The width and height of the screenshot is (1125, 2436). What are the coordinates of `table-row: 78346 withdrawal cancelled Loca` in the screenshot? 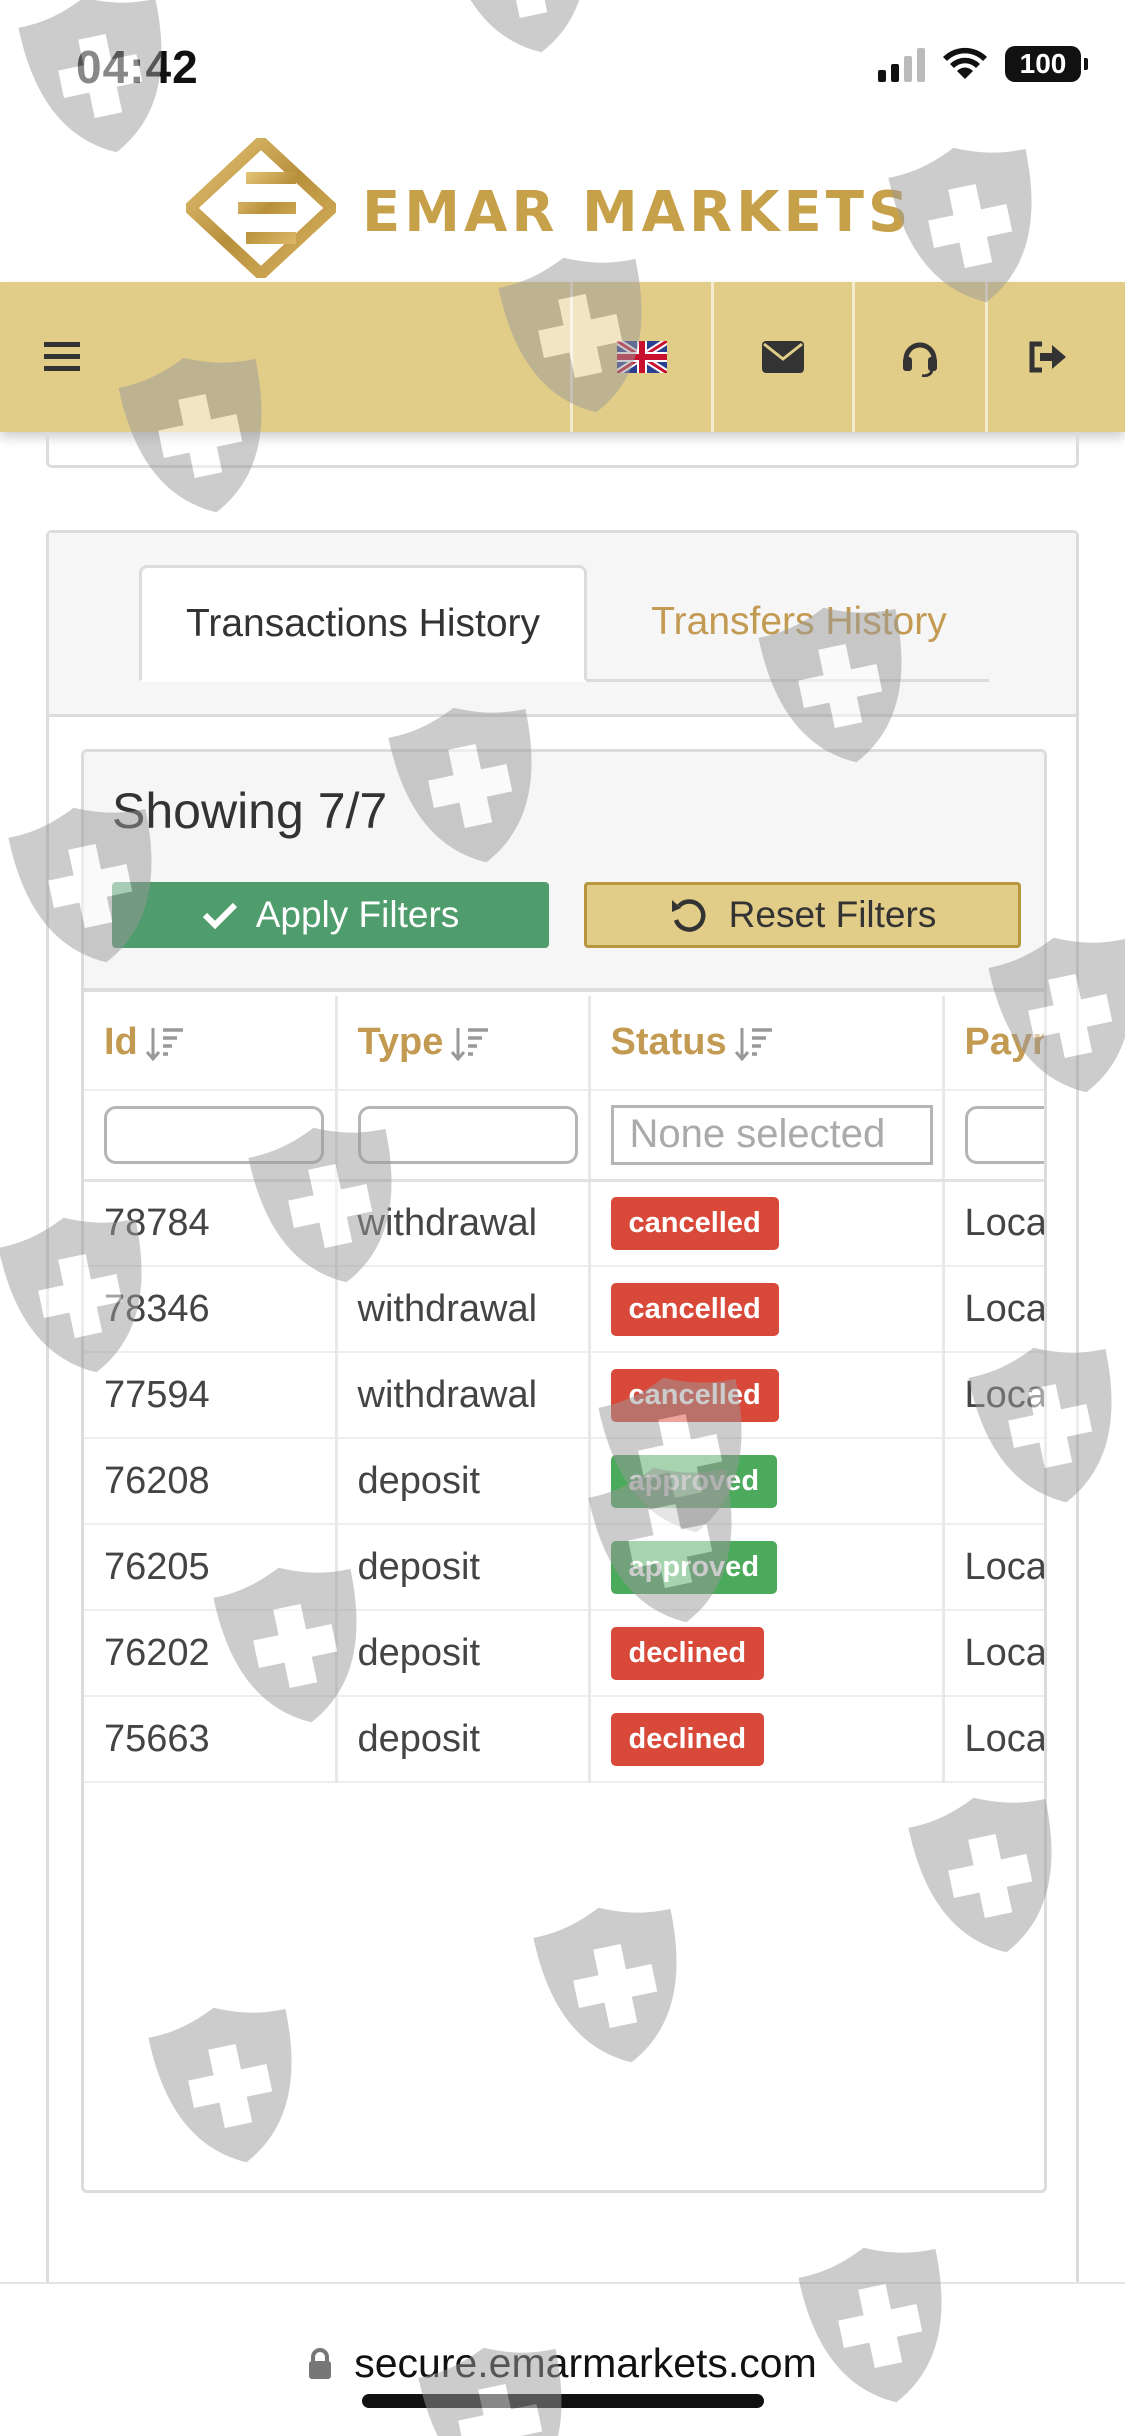 It's located at (564, 1309).